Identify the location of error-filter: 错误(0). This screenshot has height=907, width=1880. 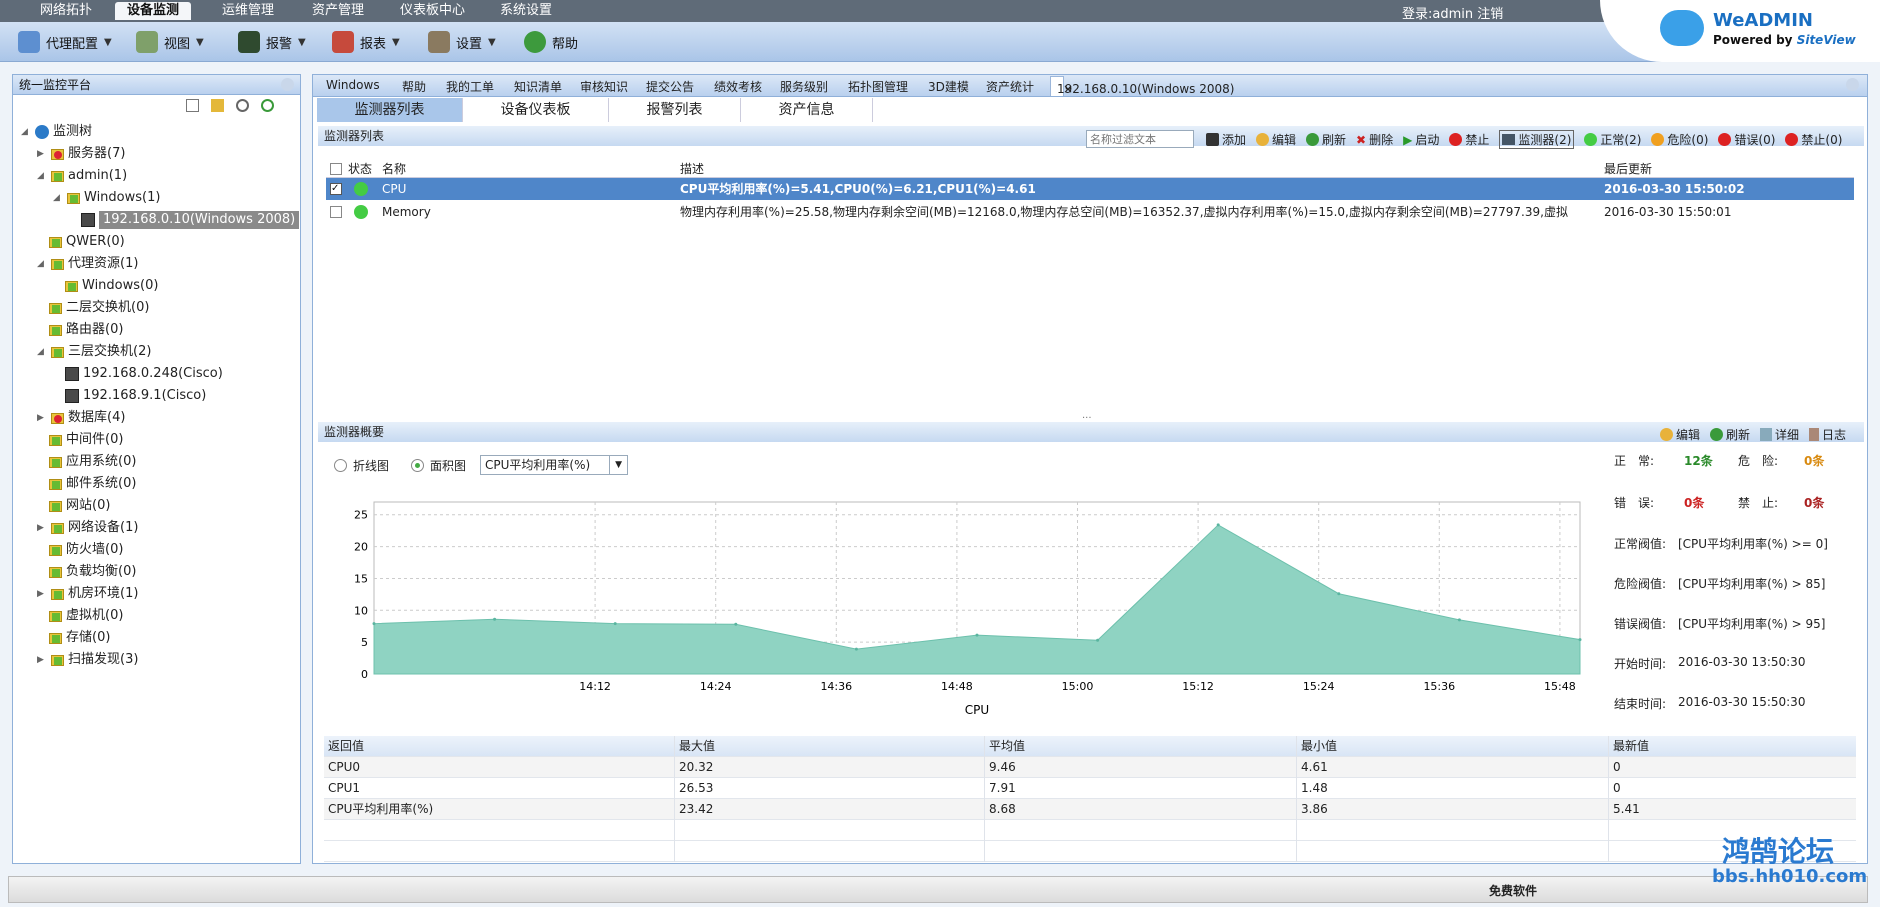
(1746, 139).